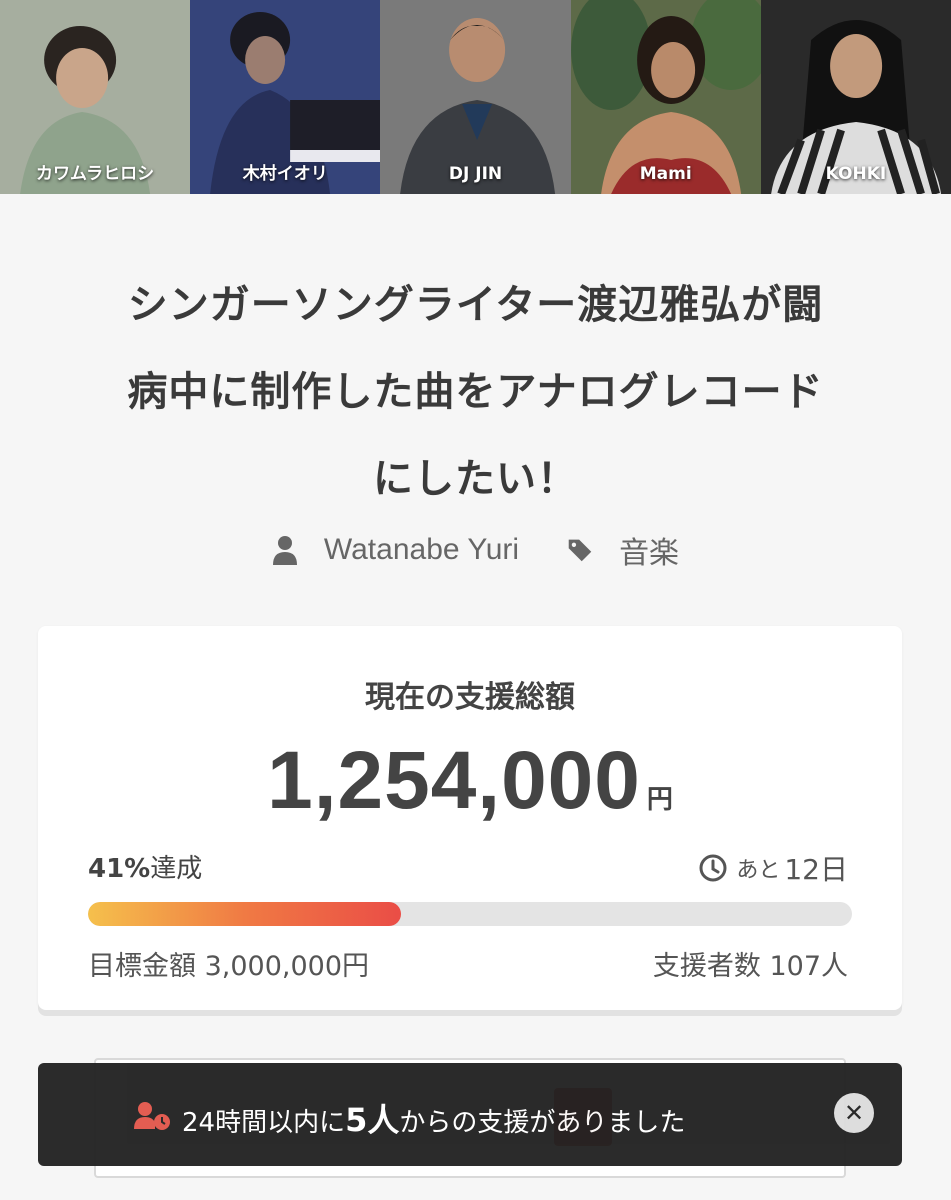 The height and width of the screenshot is (1200, 951). I want to click on tag-icon, so click(580, 550).